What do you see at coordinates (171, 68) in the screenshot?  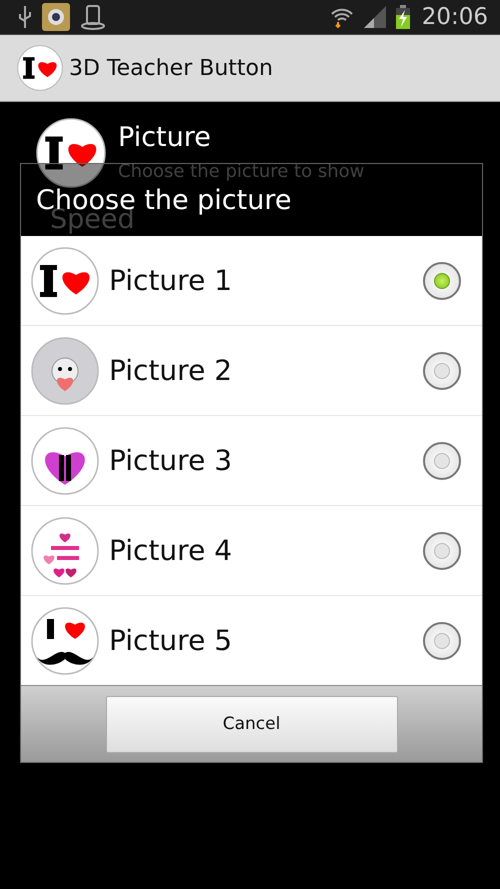 I see `app-title: 3D Teacher Button` at bounding box center [171, 68].